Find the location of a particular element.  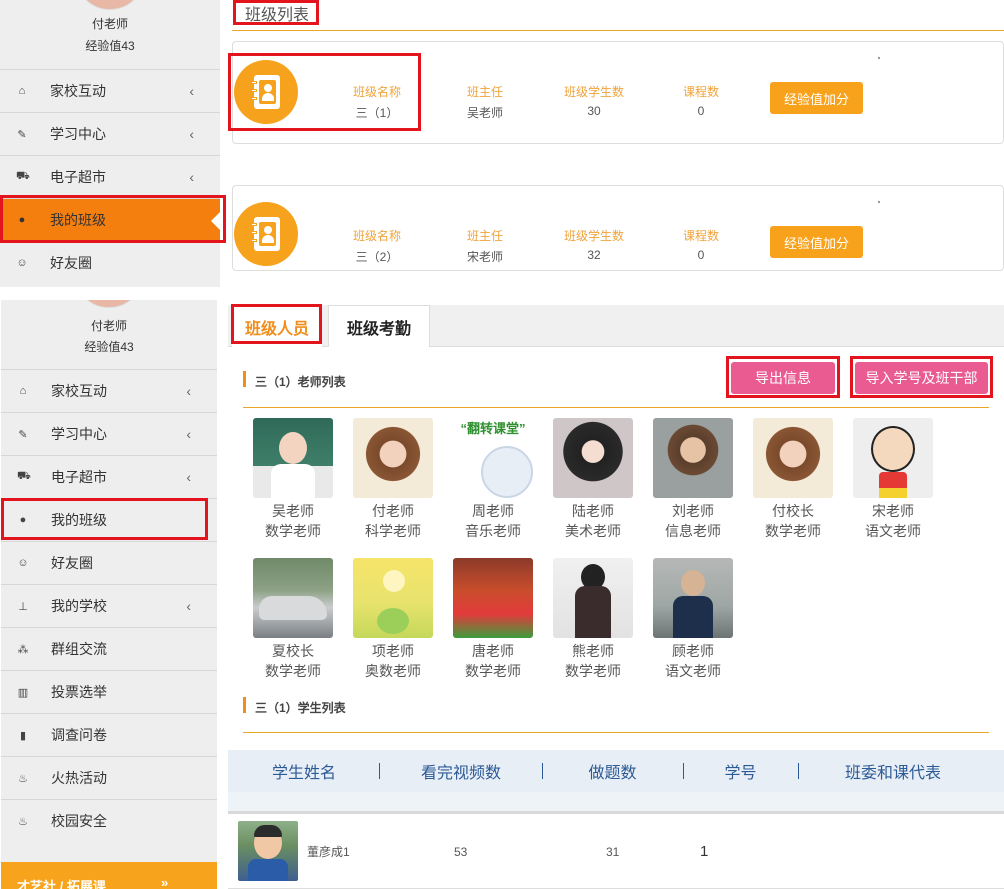

sidebar-item-fire: ♨ 火热活动 is located at coordinates (109, 777).